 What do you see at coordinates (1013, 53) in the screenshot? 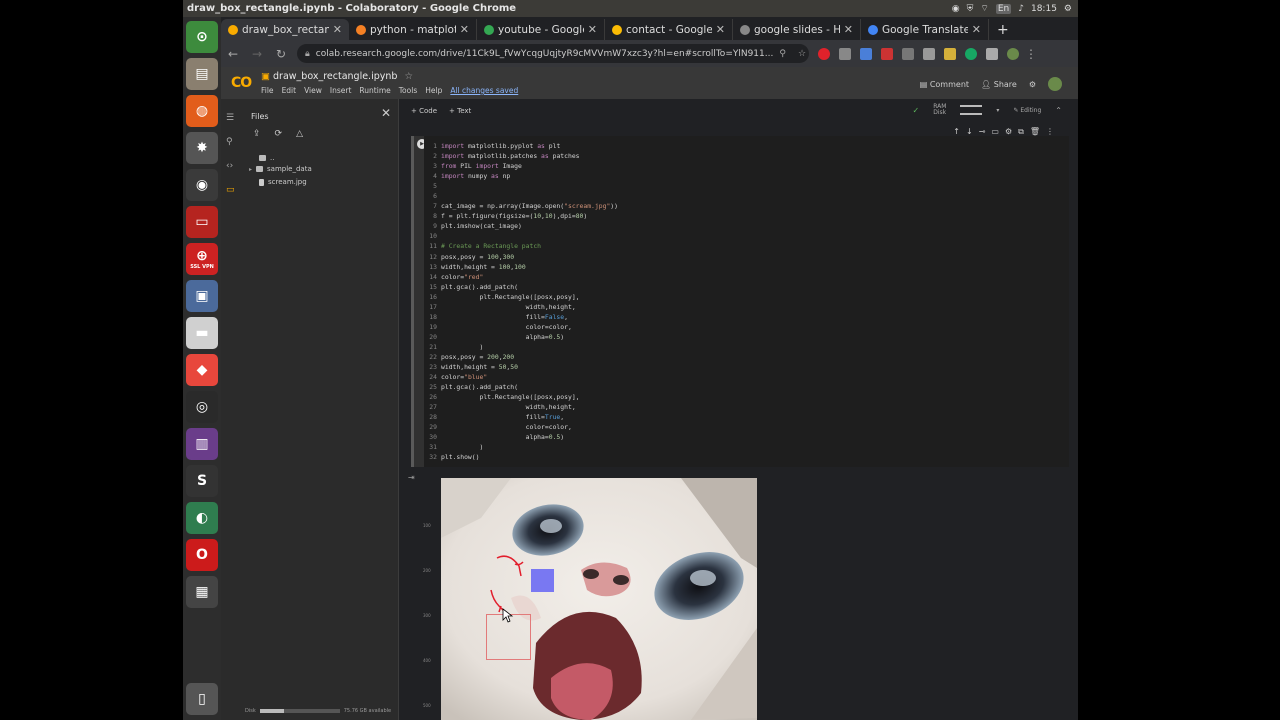
I see `profile-avatar` at bounding box center [1013, 53].